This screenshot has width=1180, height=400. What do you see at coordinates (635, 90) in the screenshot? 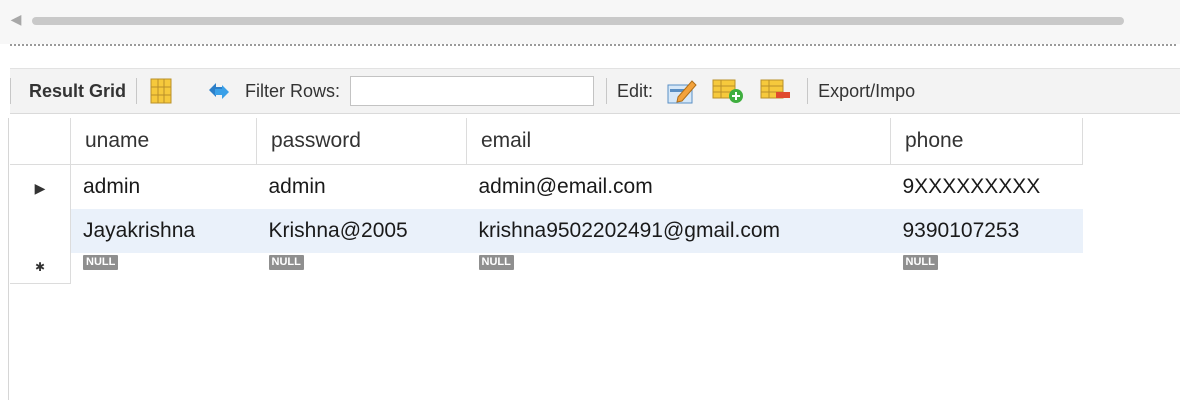
I see `edit-label: Edit:` at bounding box center [635, 90].